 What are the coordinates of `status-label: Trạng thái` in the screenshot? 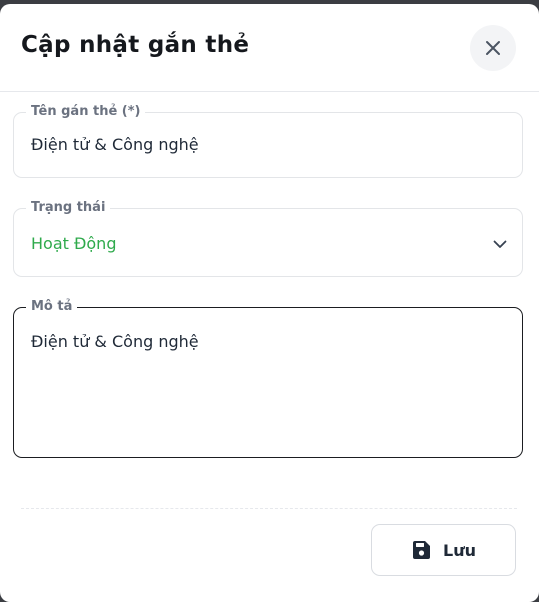 It's located at (68, 208).